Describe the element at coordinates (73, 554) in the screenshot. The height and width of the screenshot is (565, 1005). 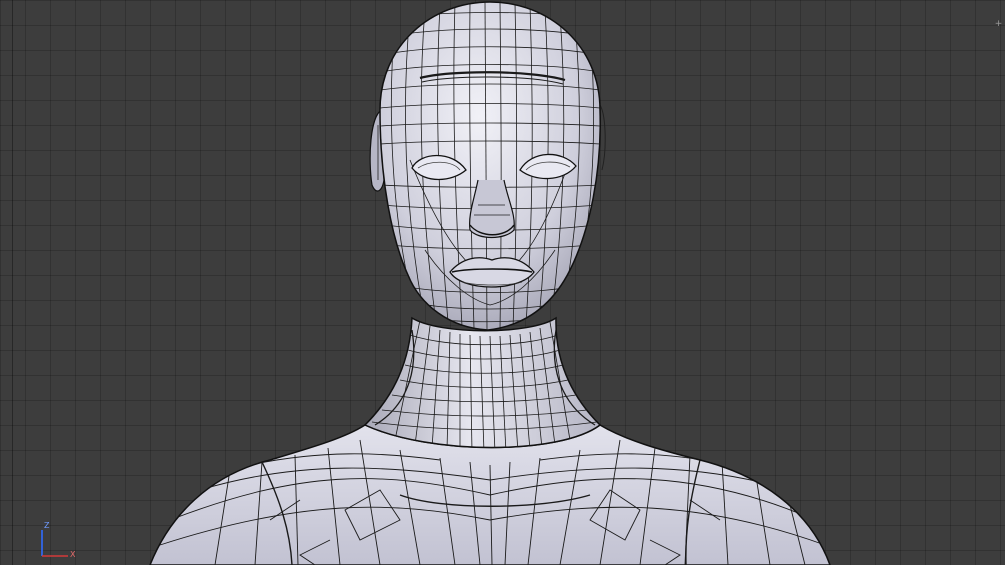
I see `x-axis-label: X` at that location.